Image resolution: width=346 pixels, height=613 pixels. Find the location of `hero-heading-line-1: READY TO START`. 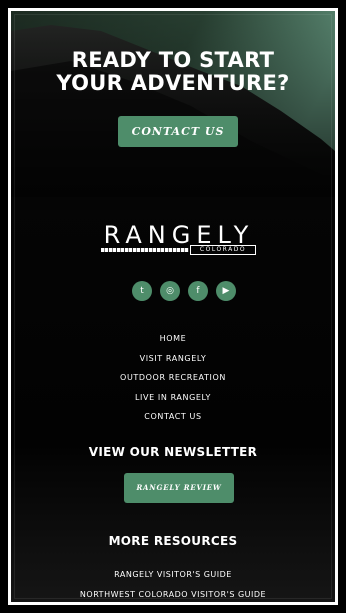

hero-heading-line-1: READY TO START is located at coordinates (173, 60).